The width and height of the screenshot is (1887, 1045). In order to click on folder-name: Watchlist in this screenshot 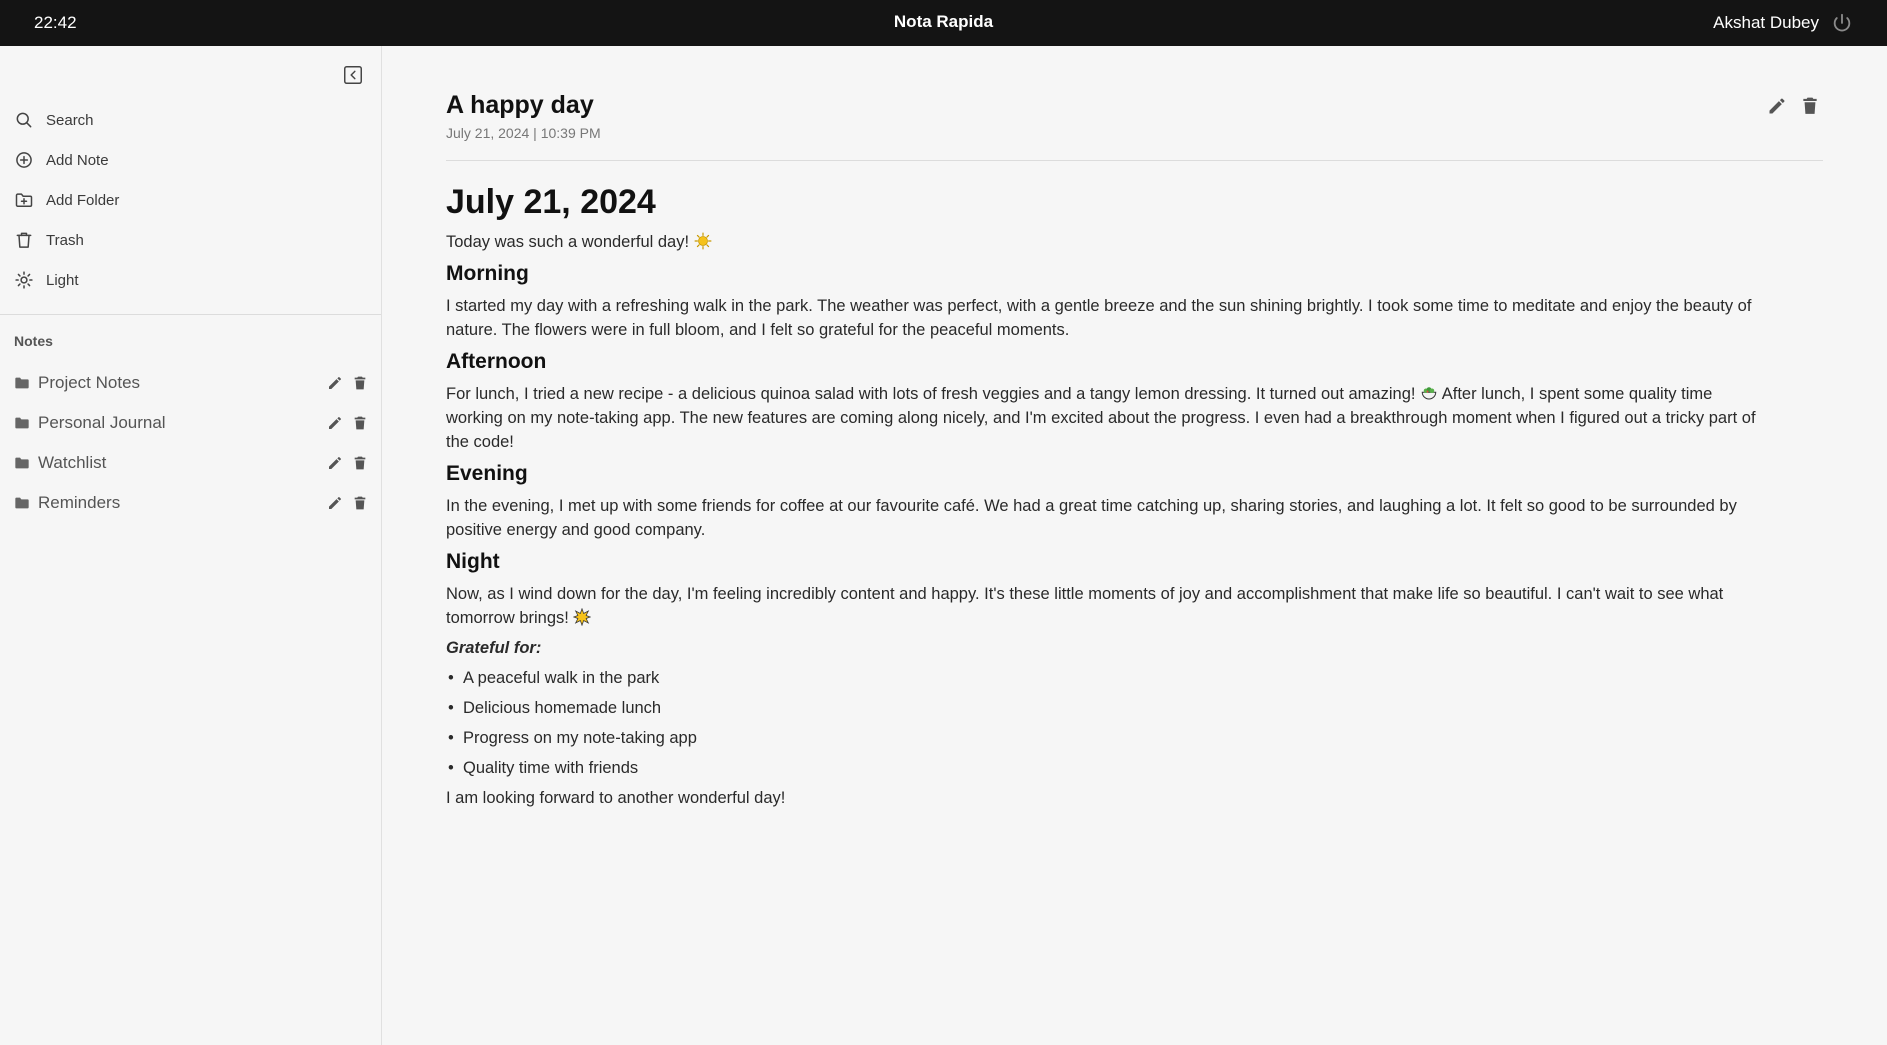, I will do `click(72, 462)`.